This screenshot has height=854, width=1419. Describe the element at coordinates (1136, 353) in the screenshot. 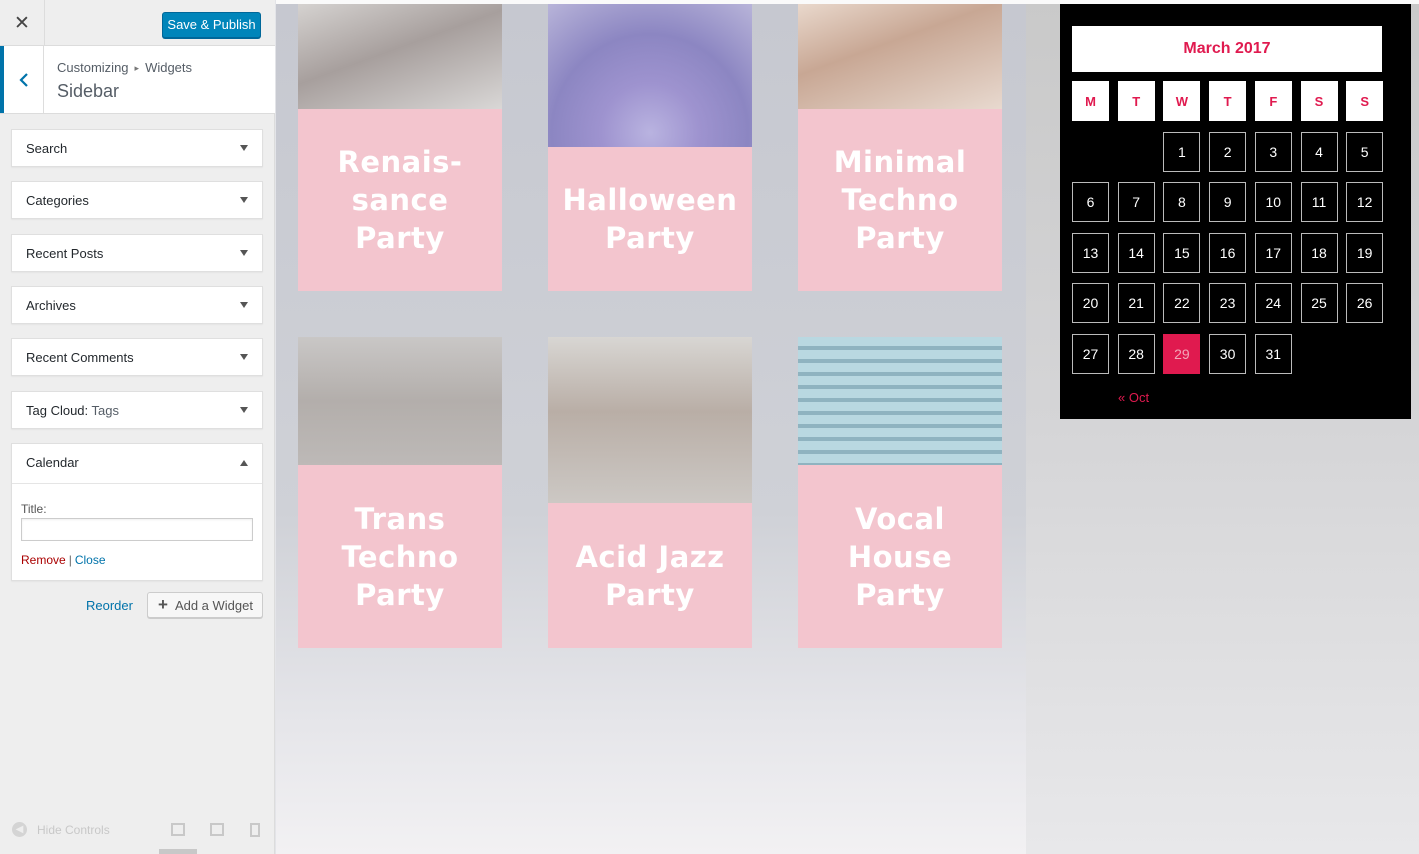

I see `calendar-day: 28` at that location.